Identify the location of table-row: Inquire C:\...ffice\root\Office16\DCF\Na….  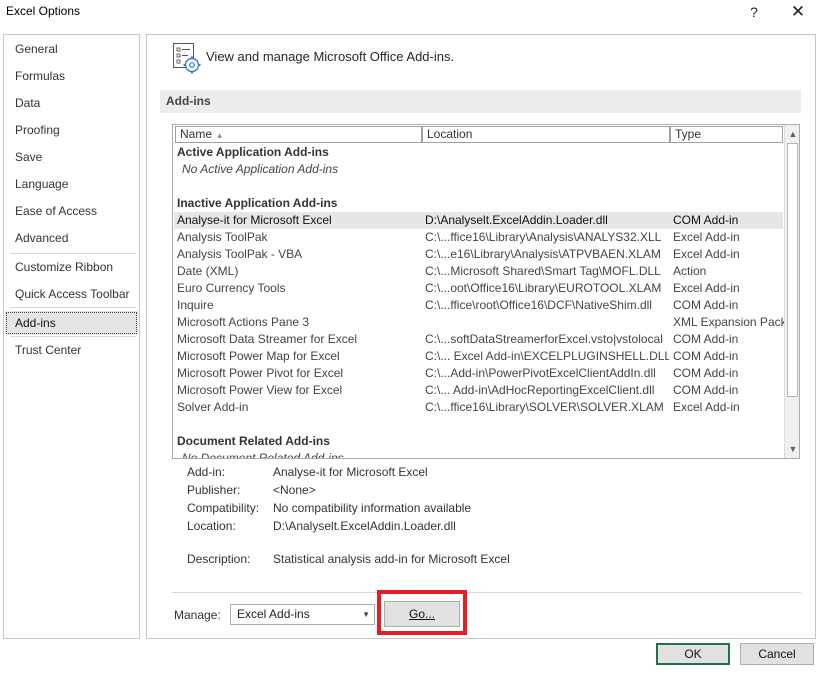
(478, 305).